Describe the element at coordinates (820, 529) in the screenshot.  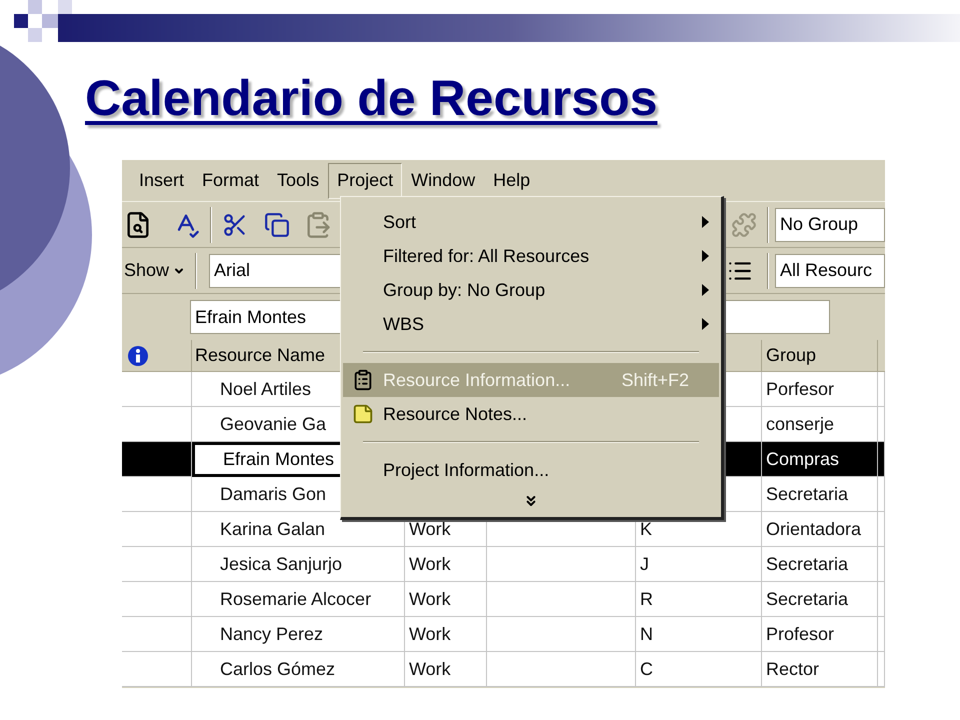
I see `table-cell: Orientadora` at that location.